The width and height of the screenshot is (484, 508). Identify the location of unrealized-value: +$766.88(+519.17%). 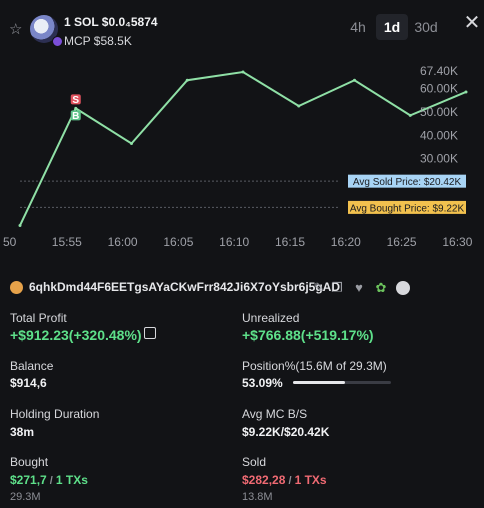
(308, 335).